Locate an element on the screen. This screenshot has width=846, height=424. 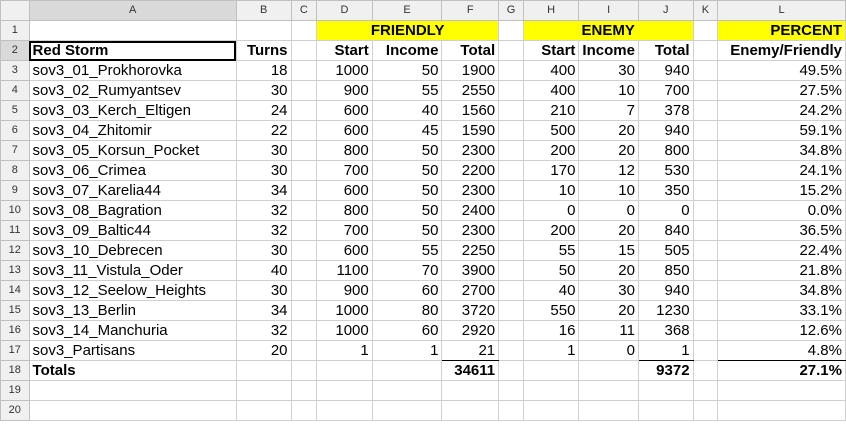
row-header: 20 is located at coordinates (15, 410).